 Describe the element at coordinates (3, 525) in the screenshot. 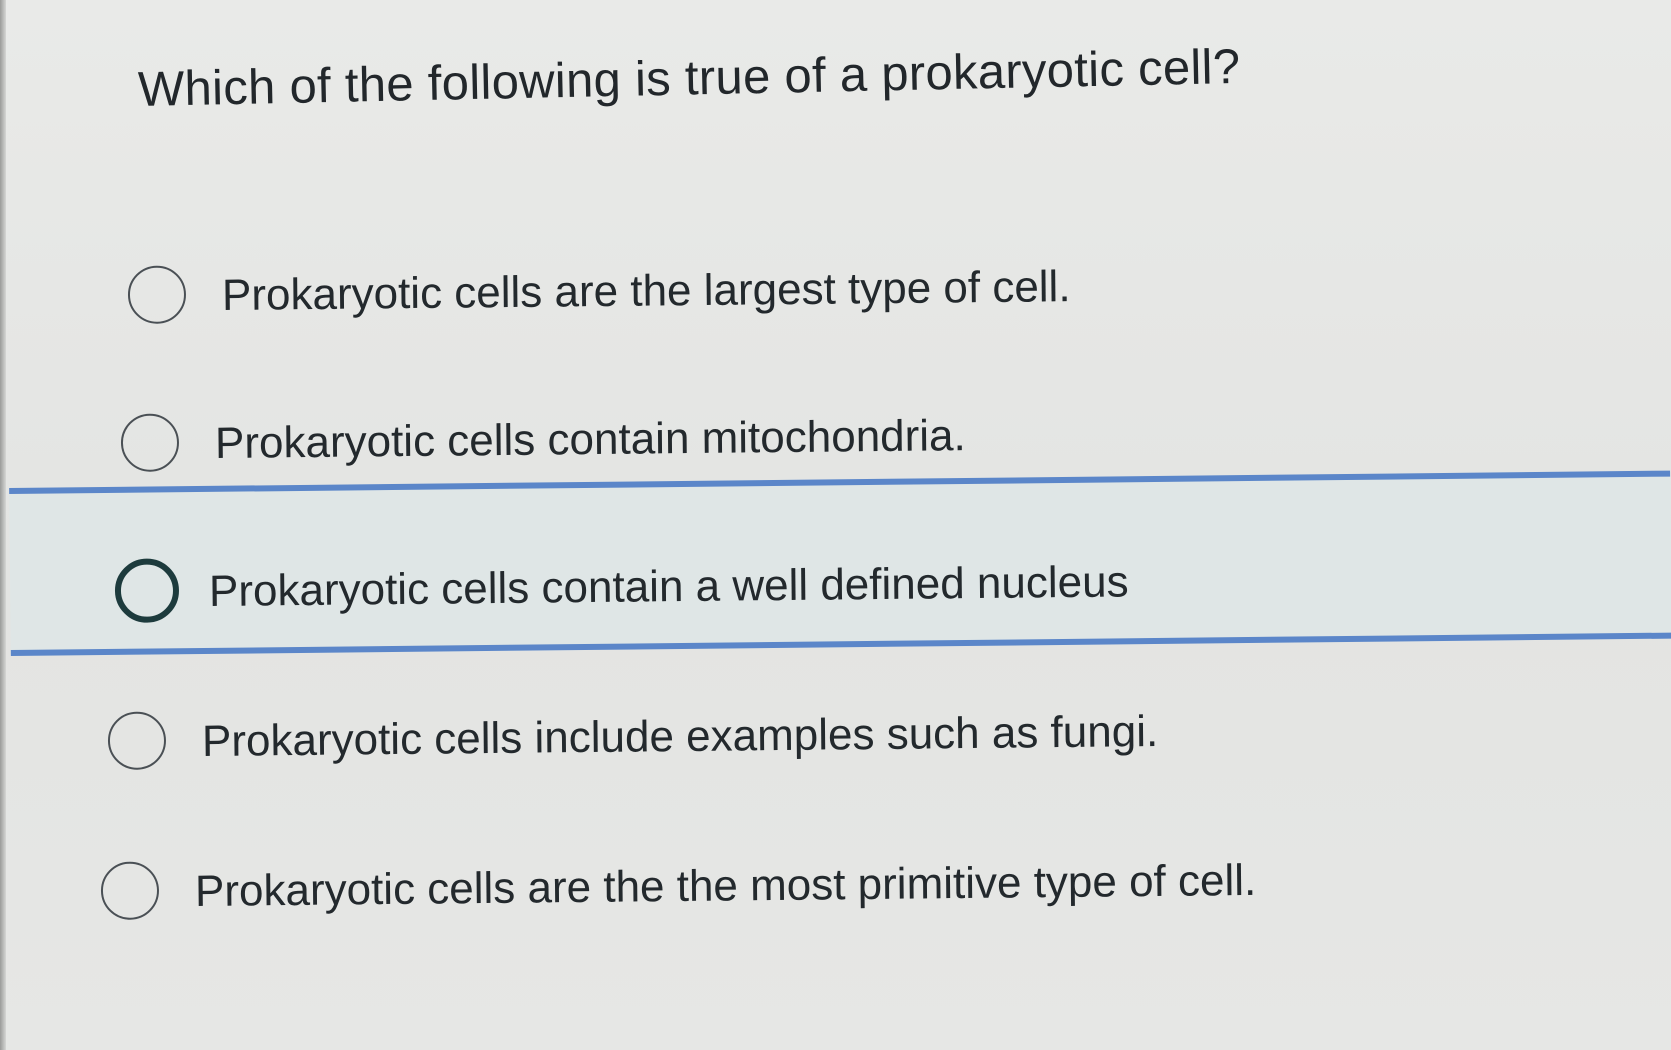

I see `screen-edge` at that location.